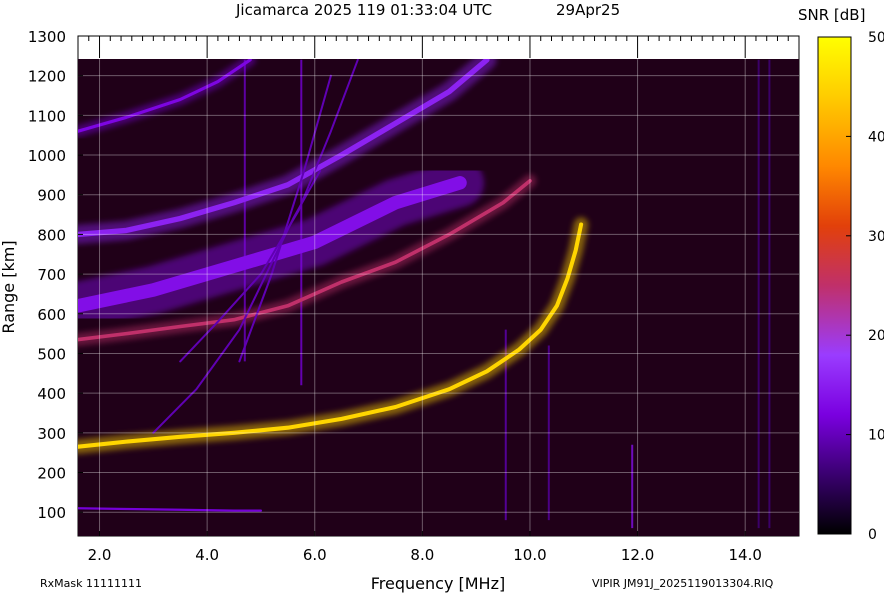  What do you see at coordinates (51, 196) in the screenshot?
I see `y-tick-label: 900` at bounding box center [51, 196].